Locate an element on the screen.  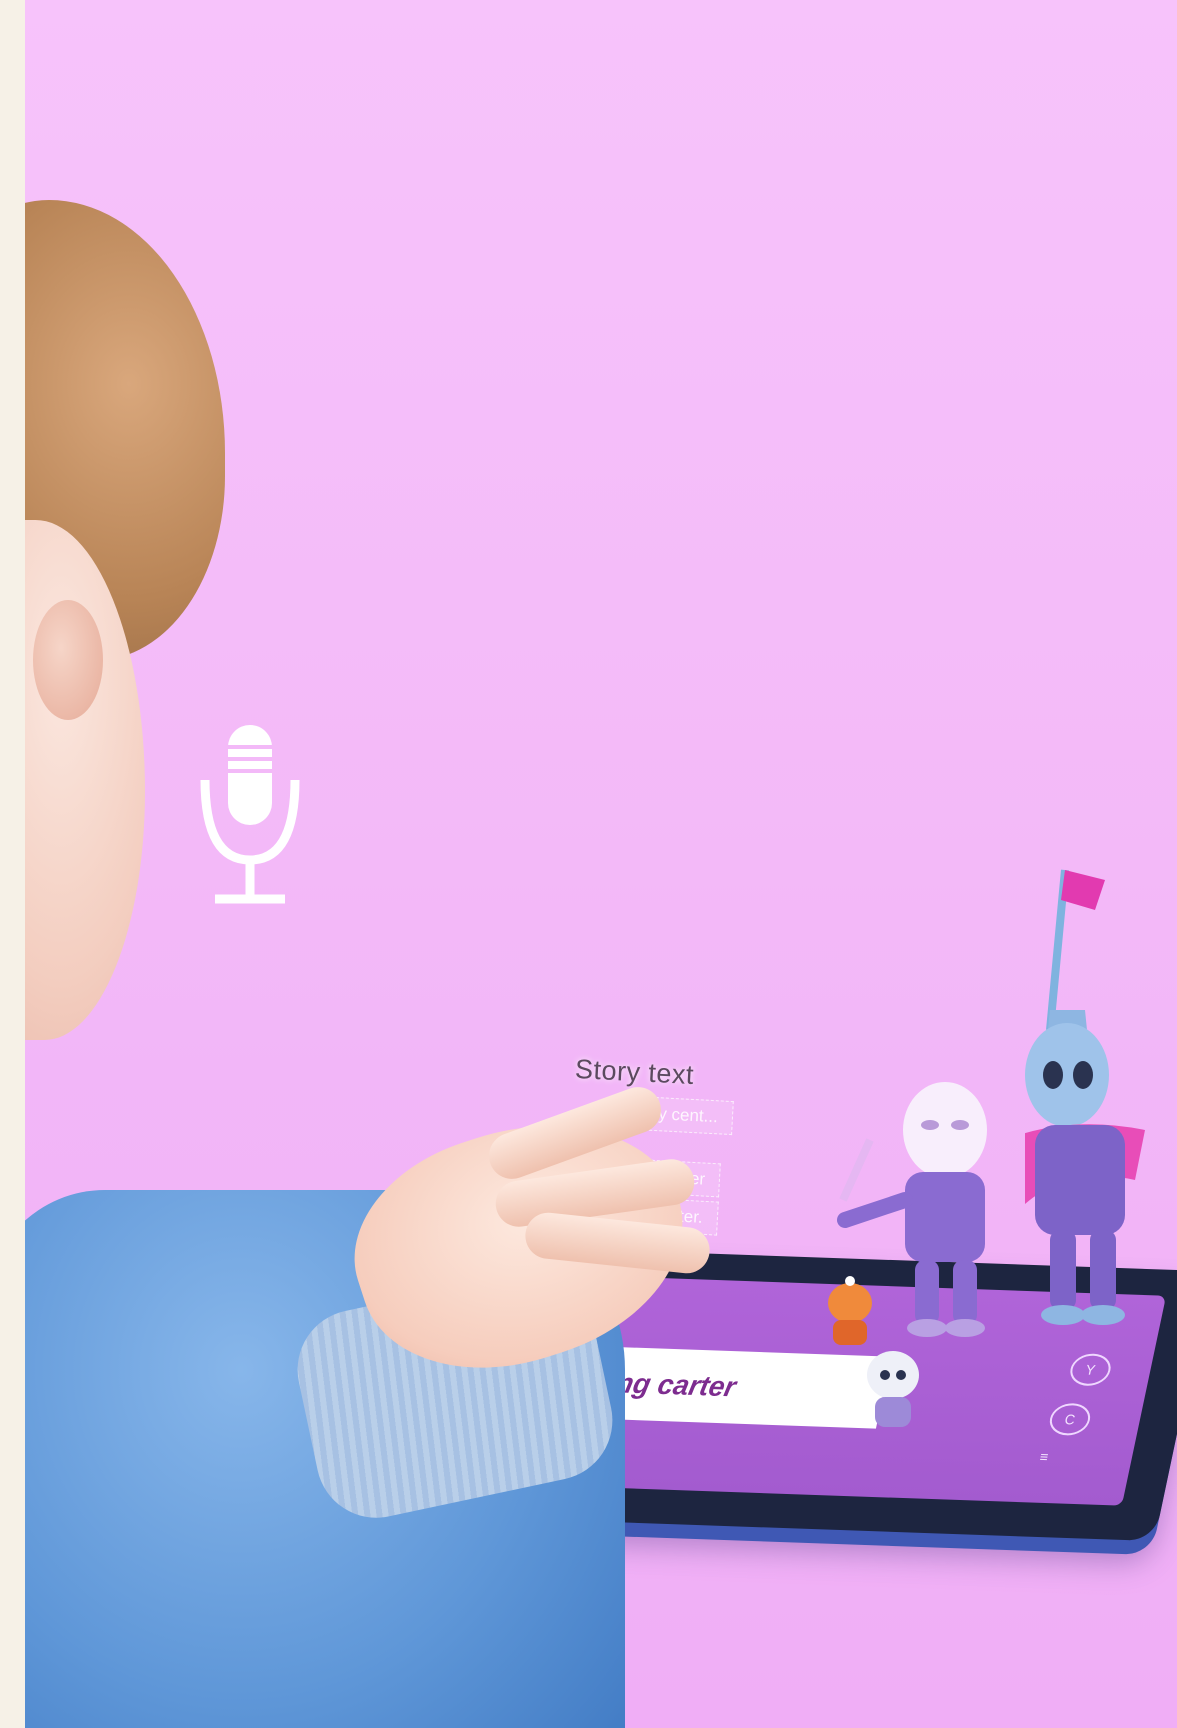
knight-character is located at coordinates (1085, 1097).